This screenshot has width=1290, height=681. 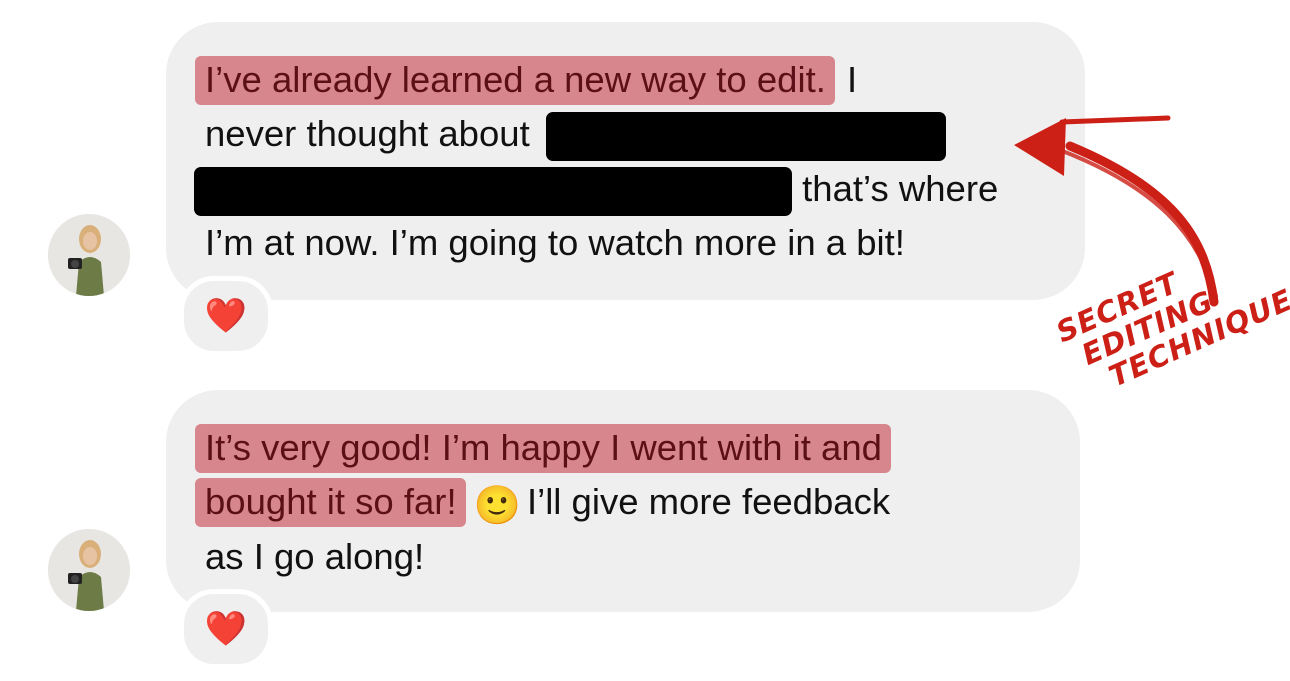 I want to click on annotation-label: SECRET EDITING TECHNIQUE, so click(x=1170, y=316).